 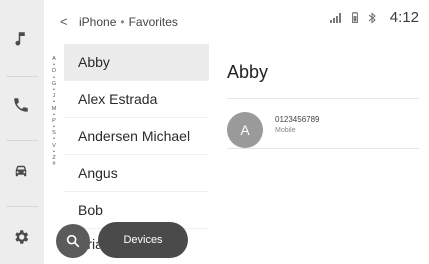 What do you see at coordinates (90, 210) in the screenshot?
I see `contact-name: Bob` at bounding box center [90, 210].